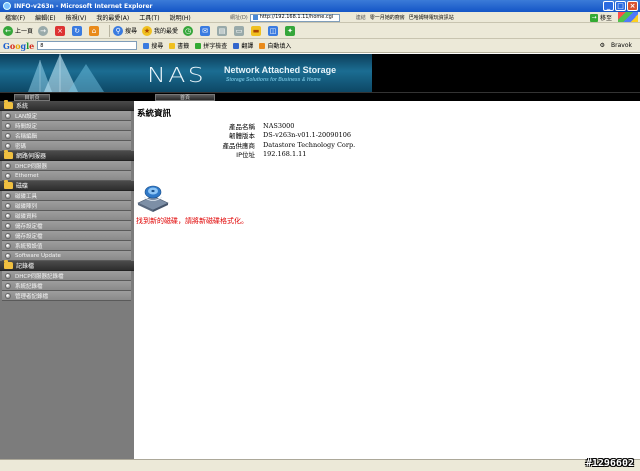 Image resolution: width=640 pixels, height=471 pixels. What do you see at coordinates (320, 46) in the screenshot?
I see `google-toolbar: Google 8 搜尋 書籤 拼字檢查 翻譯 自動填入 ⚙ Bravok` at bounding box center [320, 46].